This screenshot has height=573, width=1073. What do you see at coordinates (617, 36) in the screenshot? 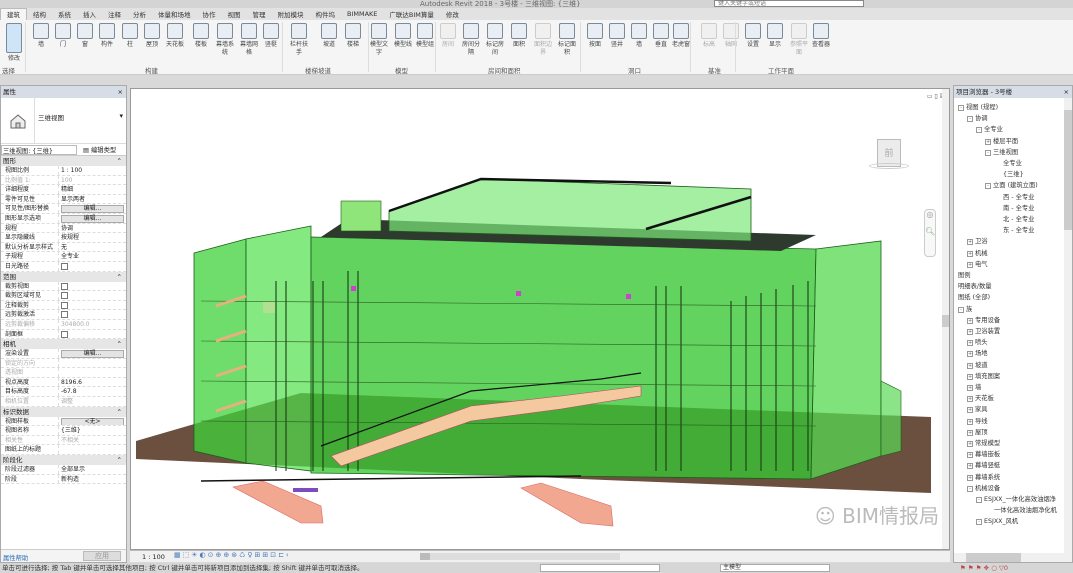
I see `ribbon-button-25: 竖井` at bounding box center [617, 36].